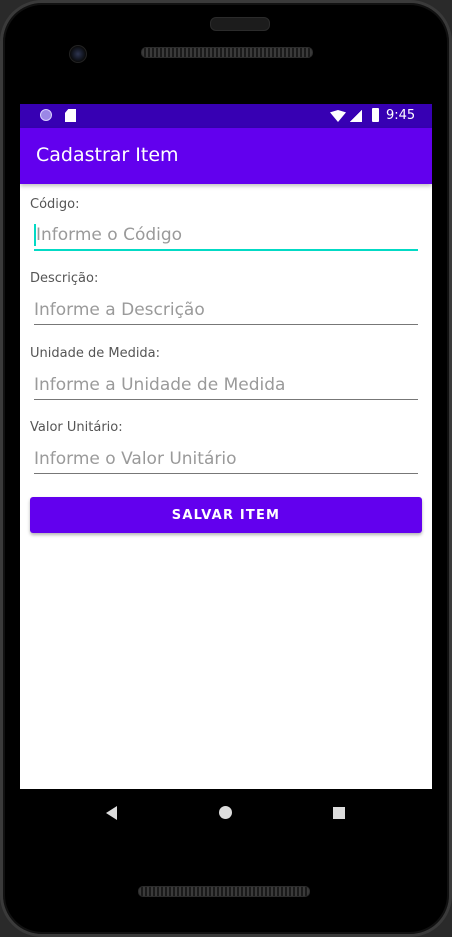  I want to click on page-title: Cadastrar Item, so click(107, 155).